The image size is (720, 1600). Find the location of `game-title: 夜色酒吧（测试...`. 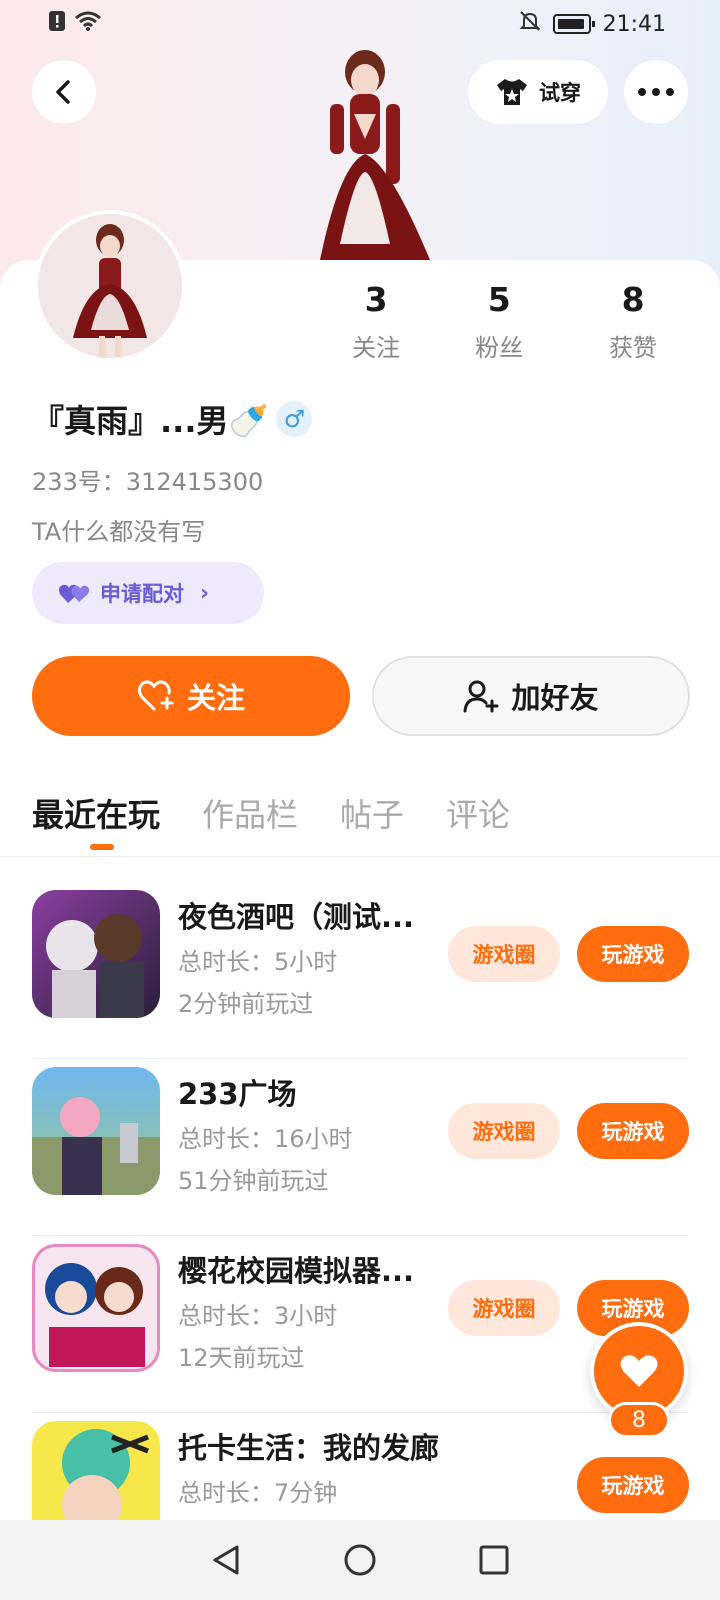

game-title: 夜色酒吧（测试... is located at coordinates (296, 917).